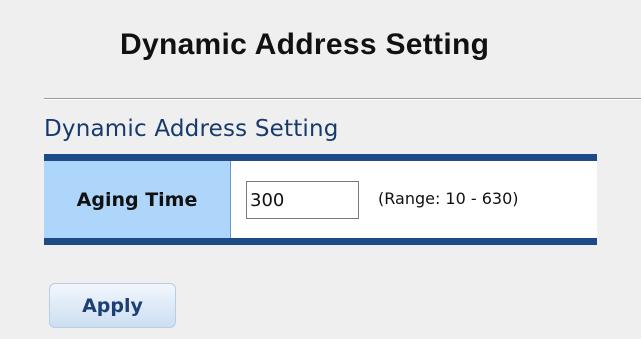 Image resolution: width=641 pixels, height=339 pixels. I want to click on page-title: Dynamic Address Setting, so click(305, 44).